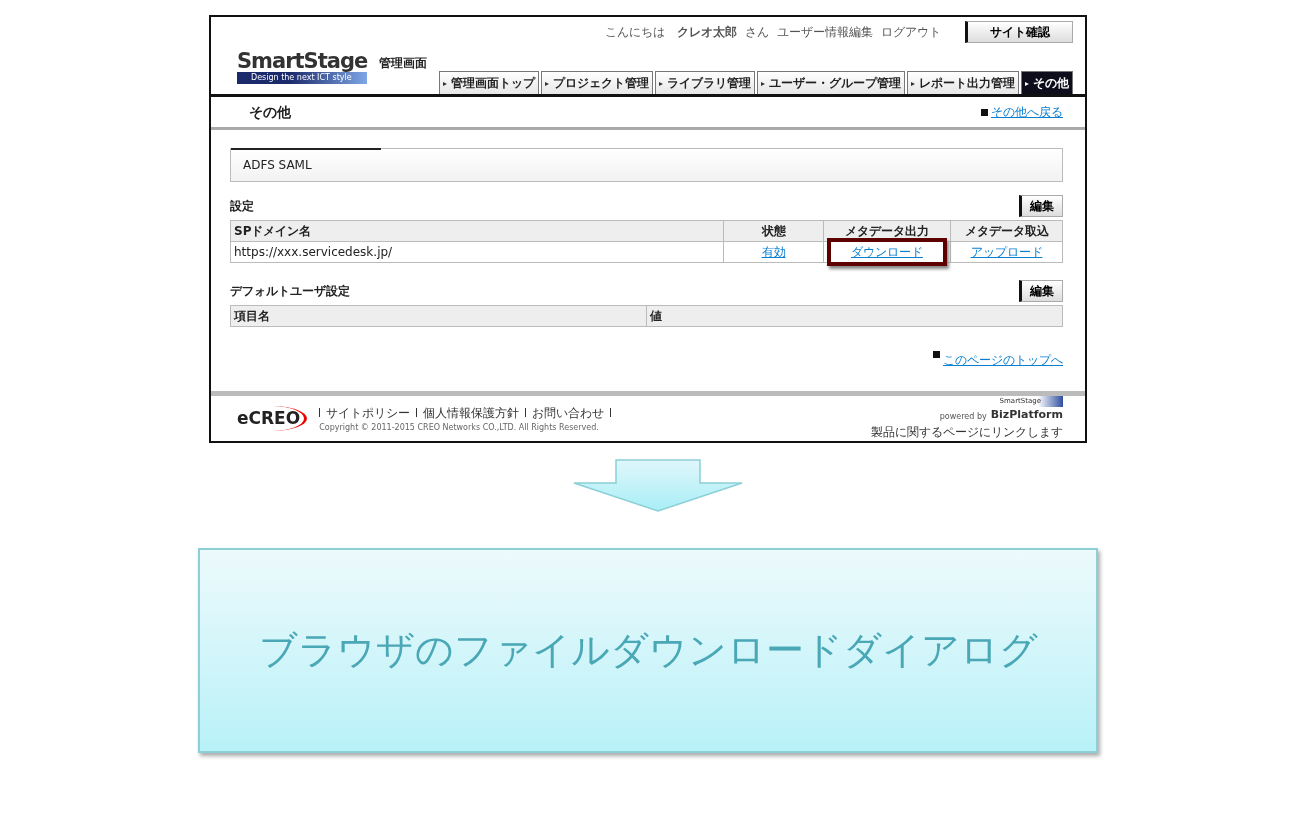 Image resolution: width=1316 pixels, height=817 pixels. Describe the element at coordinates (597, 82) in the screenshot. I see `nav-tab: プロジェクト管理` at that location.